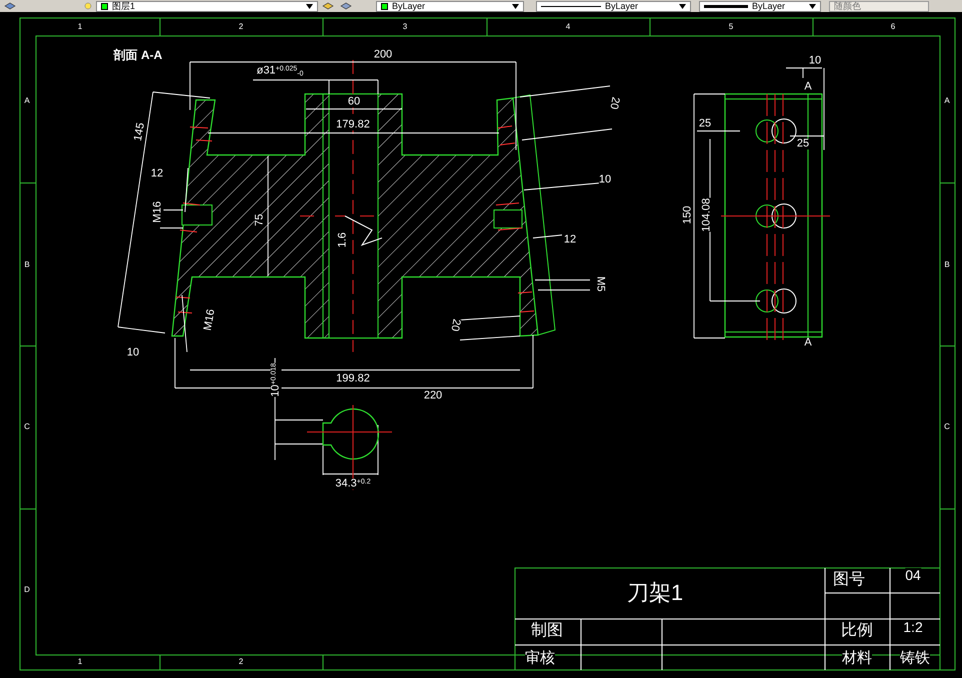  I want to click on dimension-label: M16, so click(158, 212).